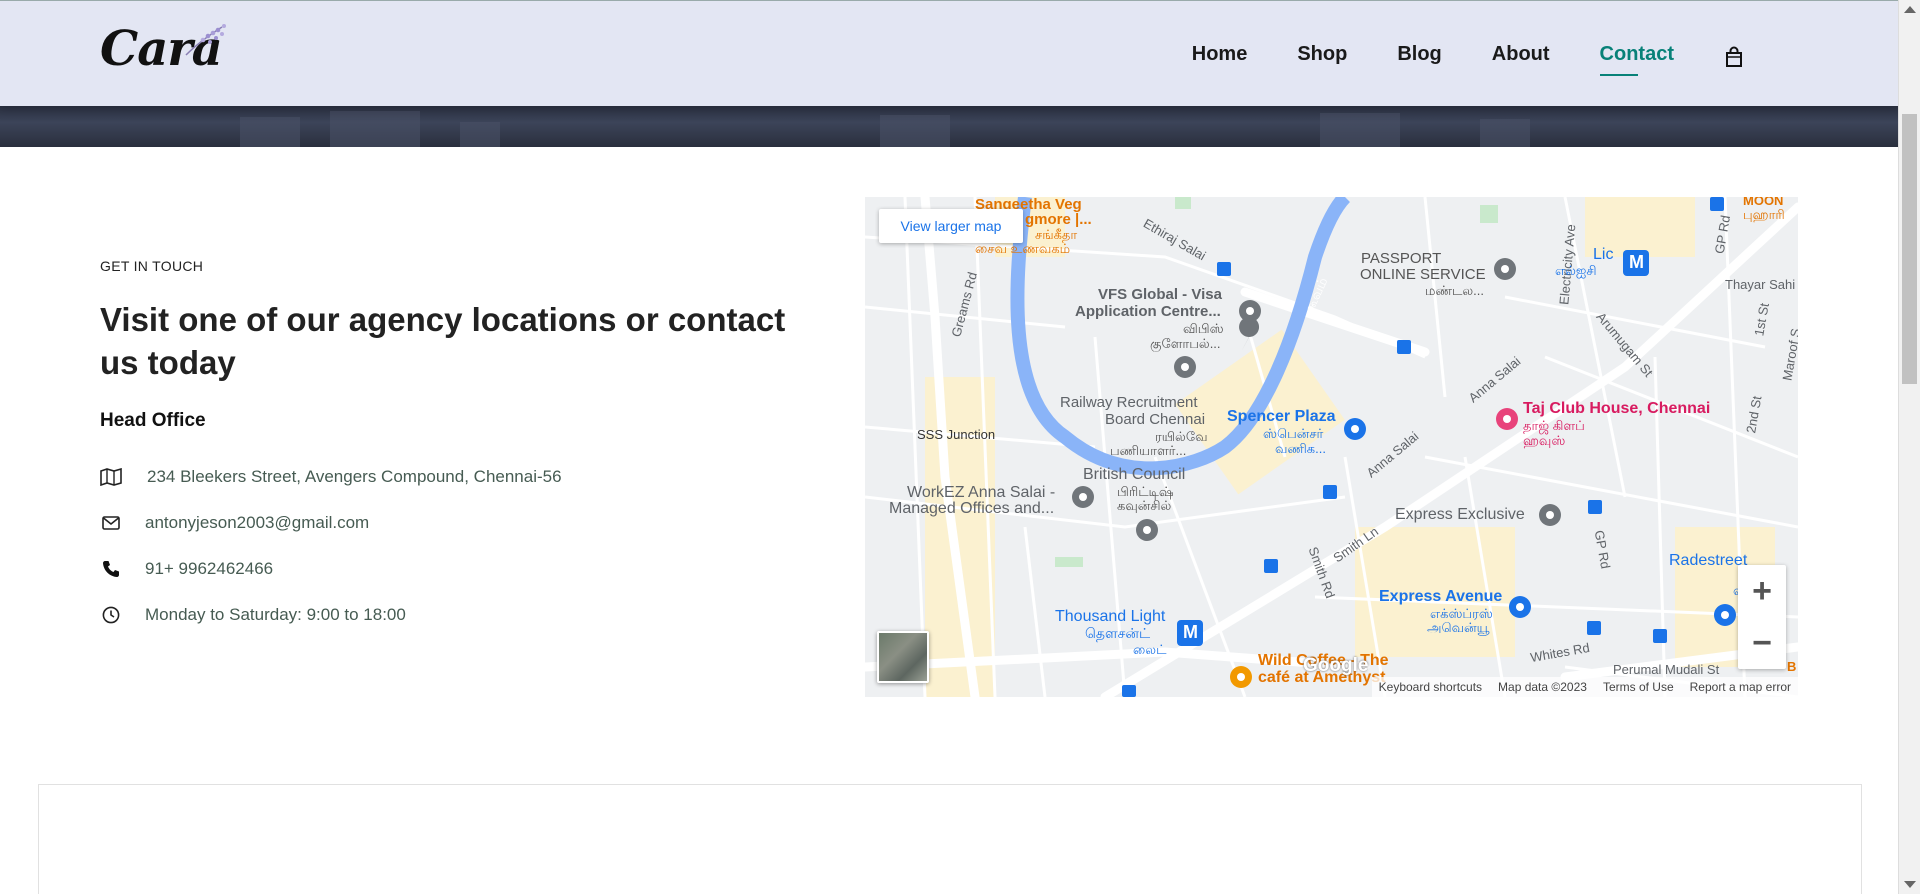 The height and width of the screenshot is (894, 1920). Describe the element at coordinates (165, 50) in the screenshot. I see `brand-logo: Cara` at that location.